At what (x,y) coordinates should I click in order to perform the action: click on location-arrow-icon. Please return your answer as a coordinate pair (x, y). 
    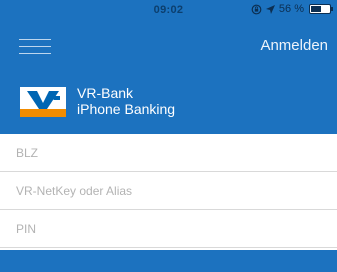
    Looking at the image, I should click on (270, 9).